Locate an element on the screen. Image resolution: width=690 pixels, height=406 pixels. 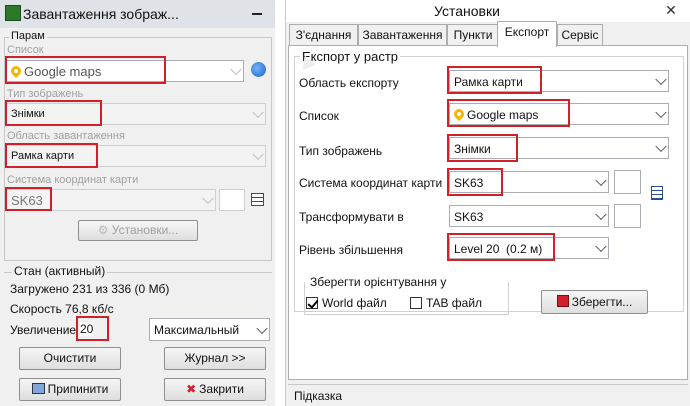
computer-icon is located at coordinates (38, 388).